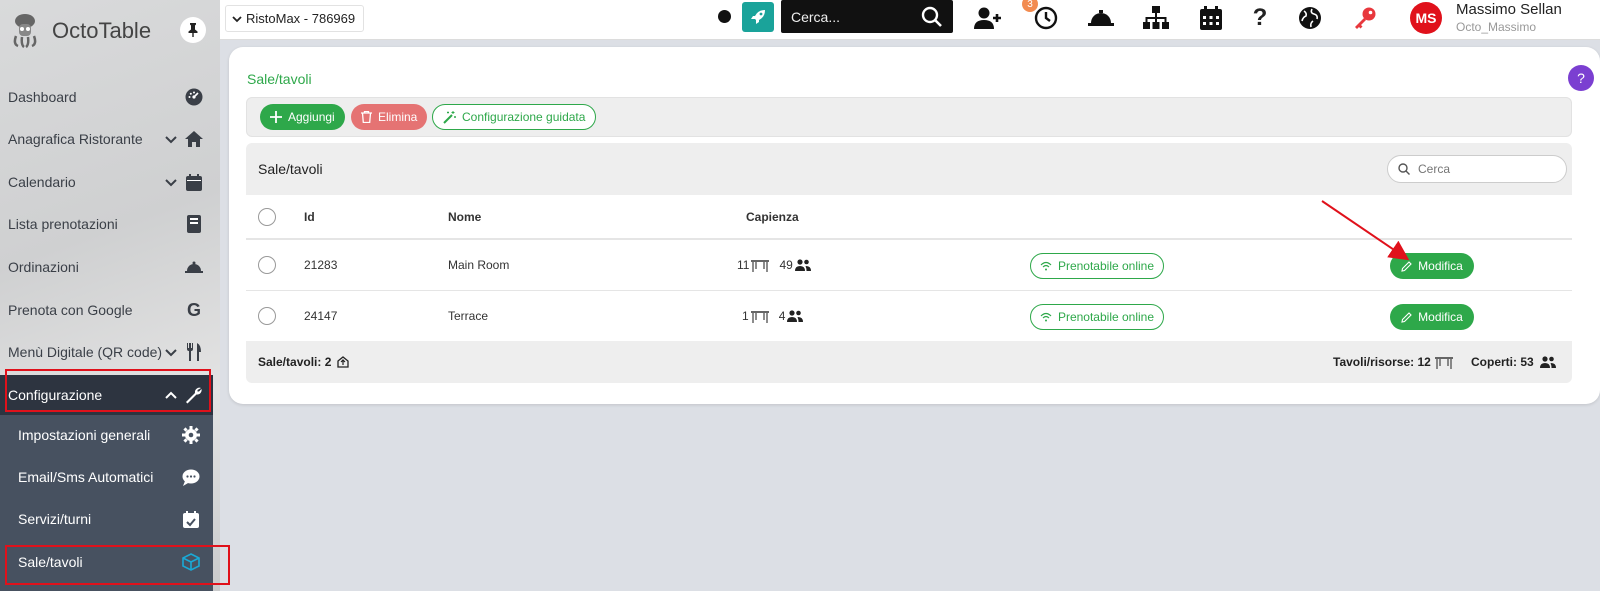  What do you see at coordinates (194, 352) in the screenshot?
I see `utensils-icon` at bounding box center [194, 352].